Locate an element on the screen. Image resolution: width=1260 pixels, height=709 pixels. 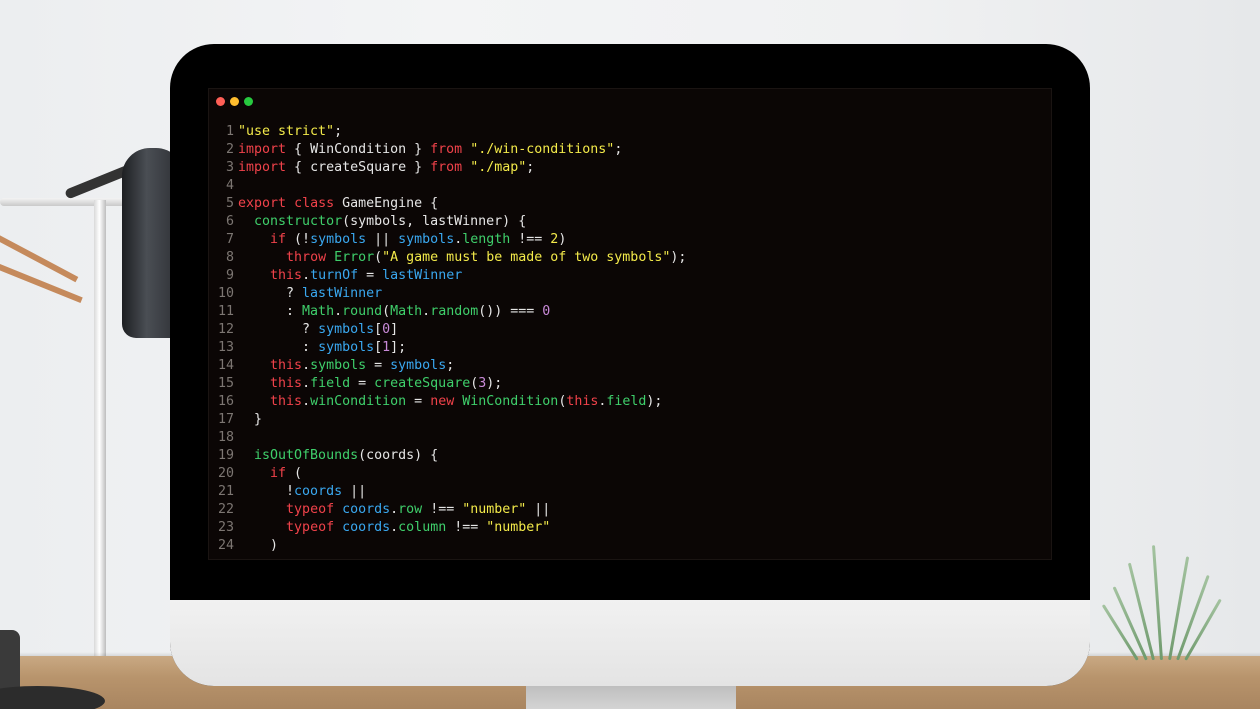
line-source: typeof coords.column !== "number" is located at coordinates (392, 528).